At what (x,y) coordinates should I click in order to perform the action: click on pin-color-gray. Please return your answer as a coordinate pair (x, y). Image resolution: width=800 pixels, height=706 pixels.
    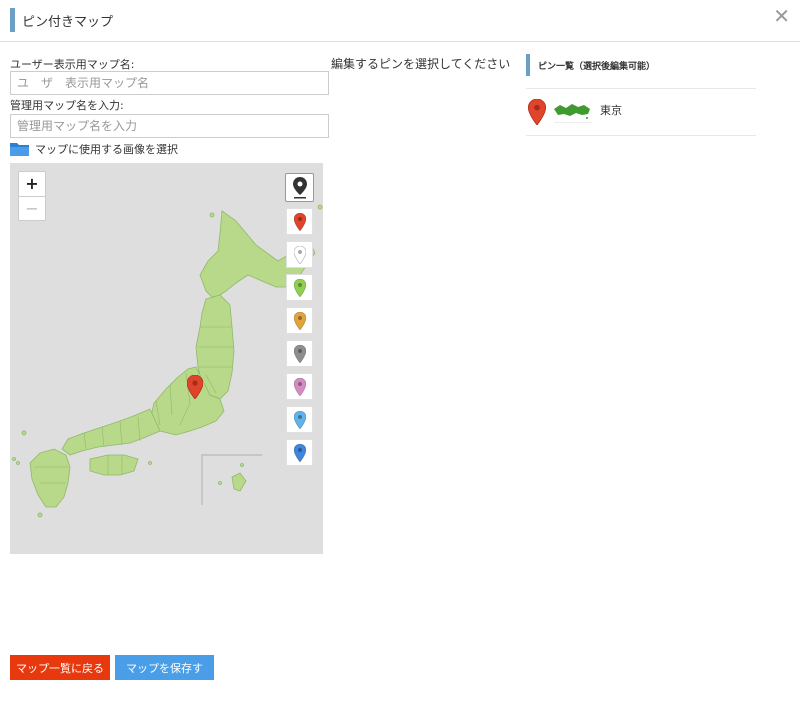
    Looking at the image, I should click on (299, 353).